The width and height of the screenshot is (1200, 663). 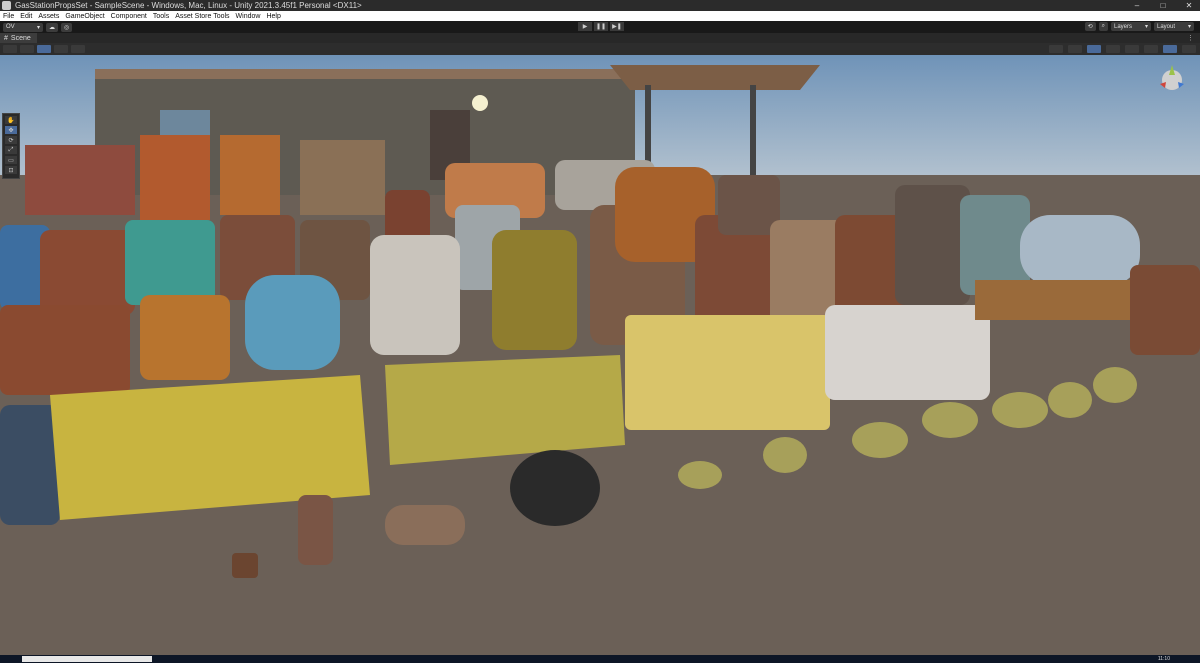 What do you see at coordinates (205, 177) in the screenshot?
I see `gas-pumps` at bounding box center [205, 177].